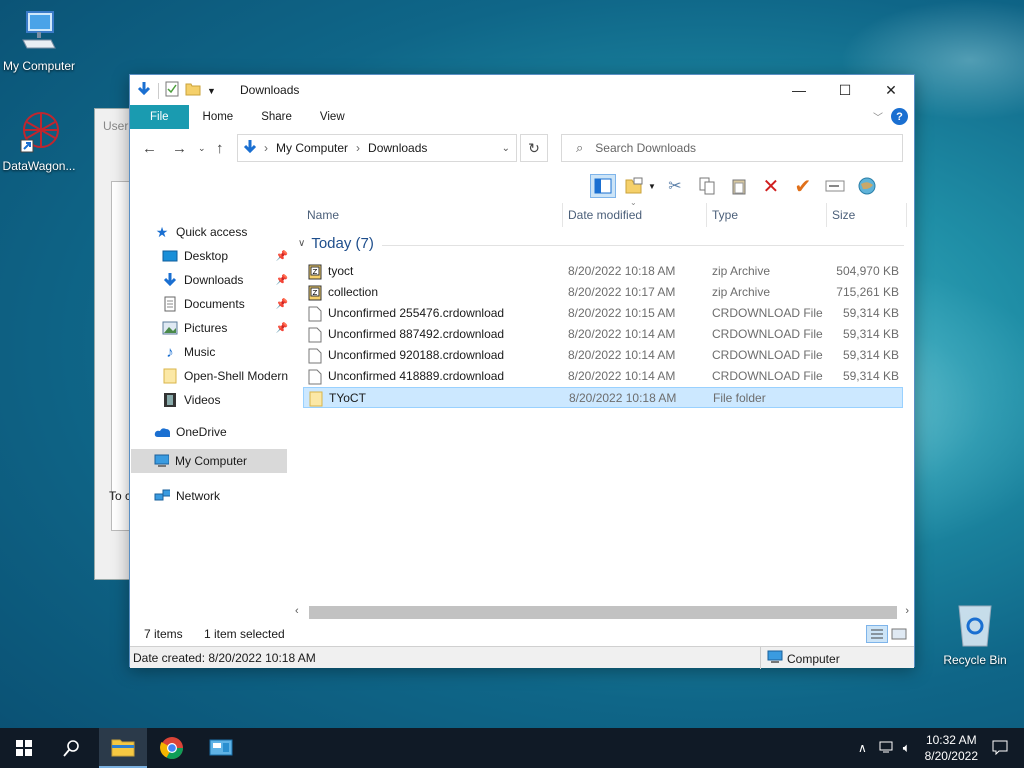 This screenshot has height=768, width=1024. Describe the element at coordinates (315, 377) in the screenshot. I see `file-icon` at that location.